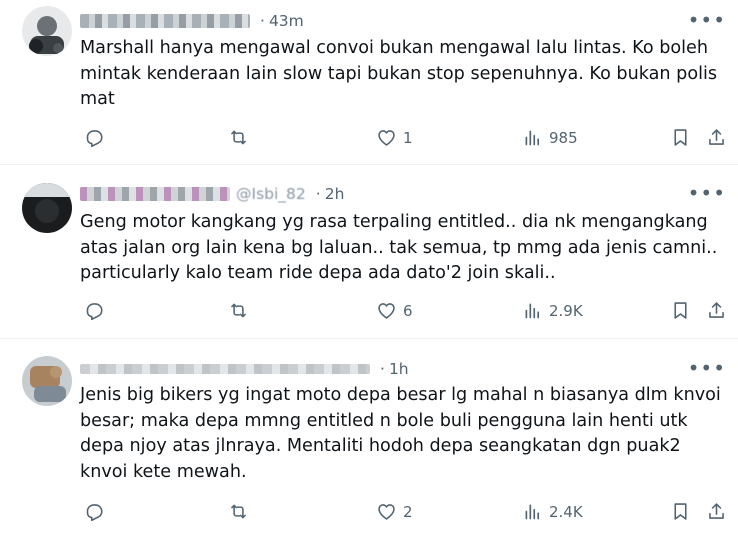 The height and width of the screenshot is (541, 738). Describe the element at coordinates (408, 310) in the screenshot. I see `like-count: 6` at that location.